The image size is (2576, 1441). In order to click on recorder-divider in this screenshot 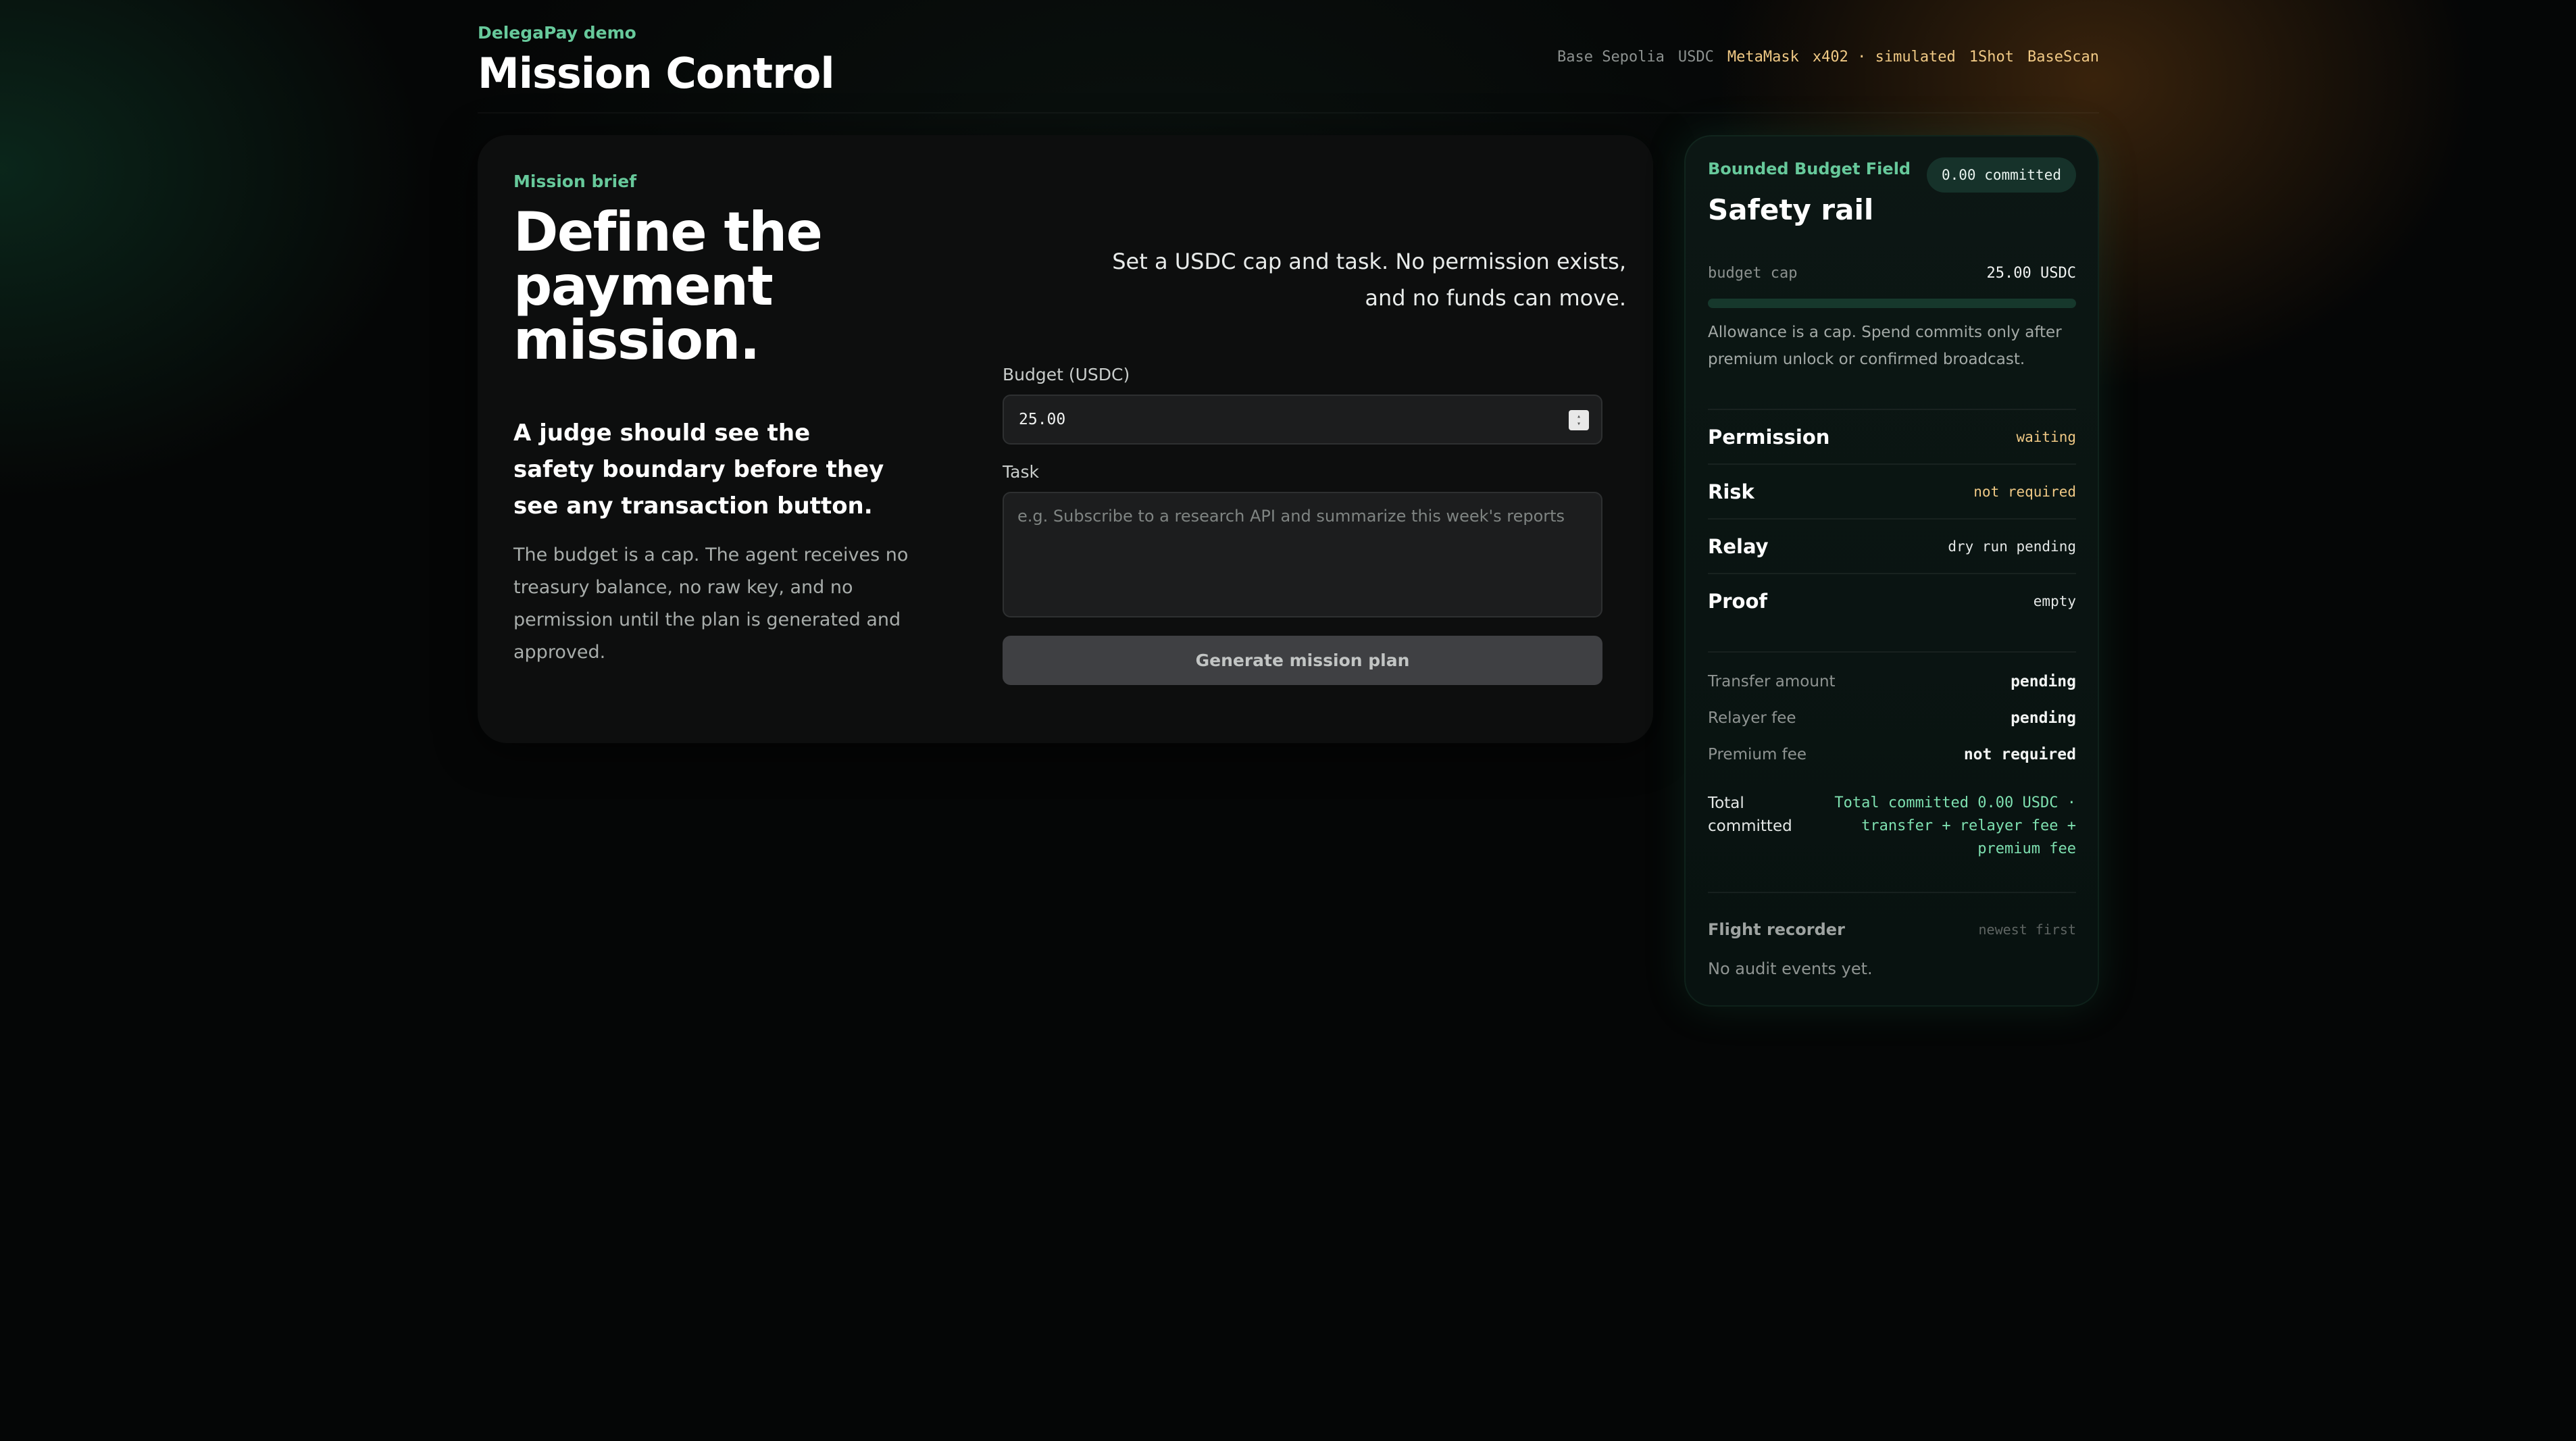, I will do `click(1892, 892)`.